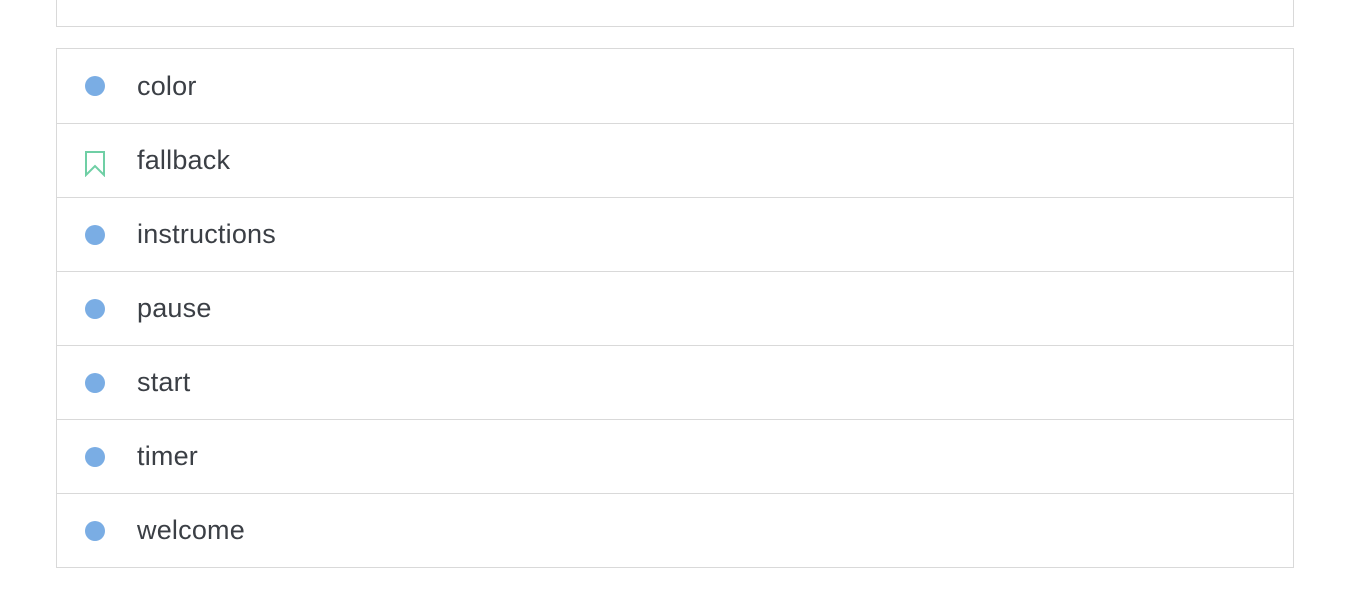  I want to click on list-item-label: color, so click(167, 85).